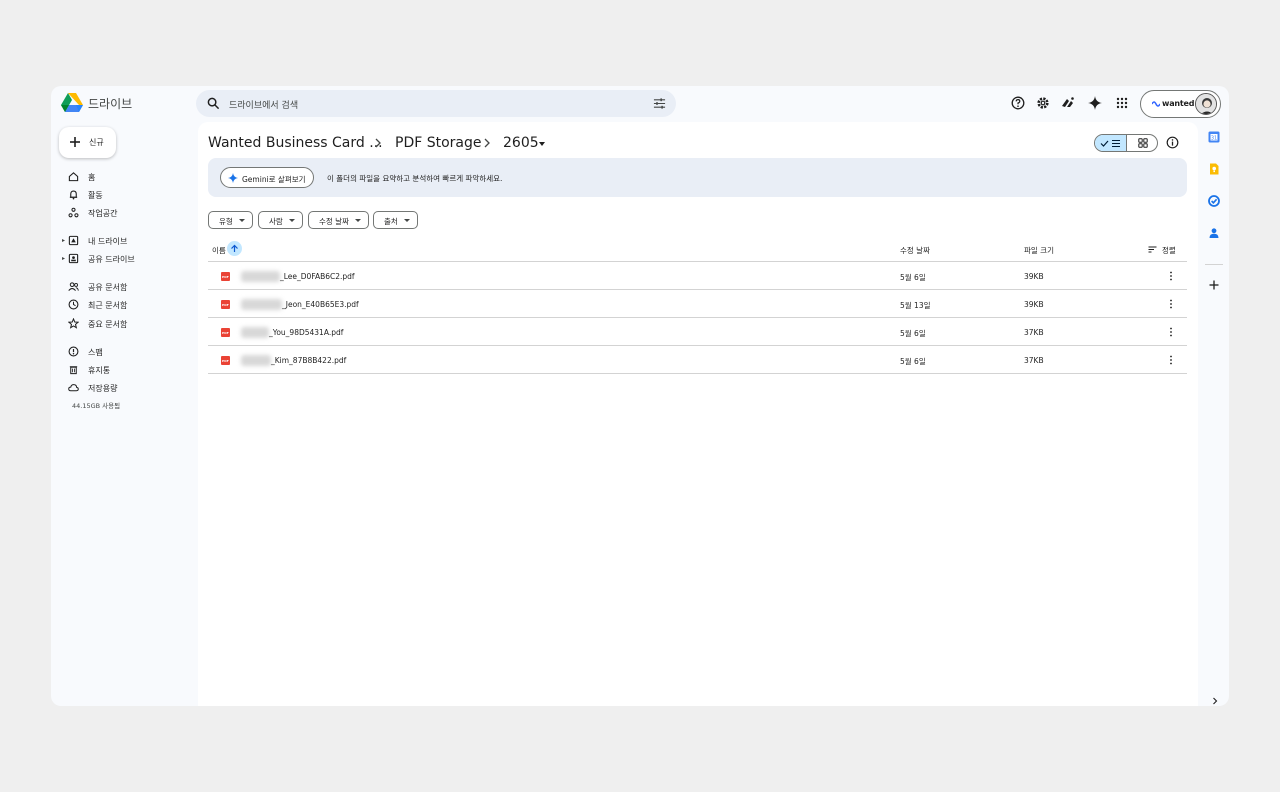 This screenshot has width=1280, height=792. Describe the element at coordinates (123, 369) in the screenshot. I see `sidebar-item-trash: 휴지통` at that location.